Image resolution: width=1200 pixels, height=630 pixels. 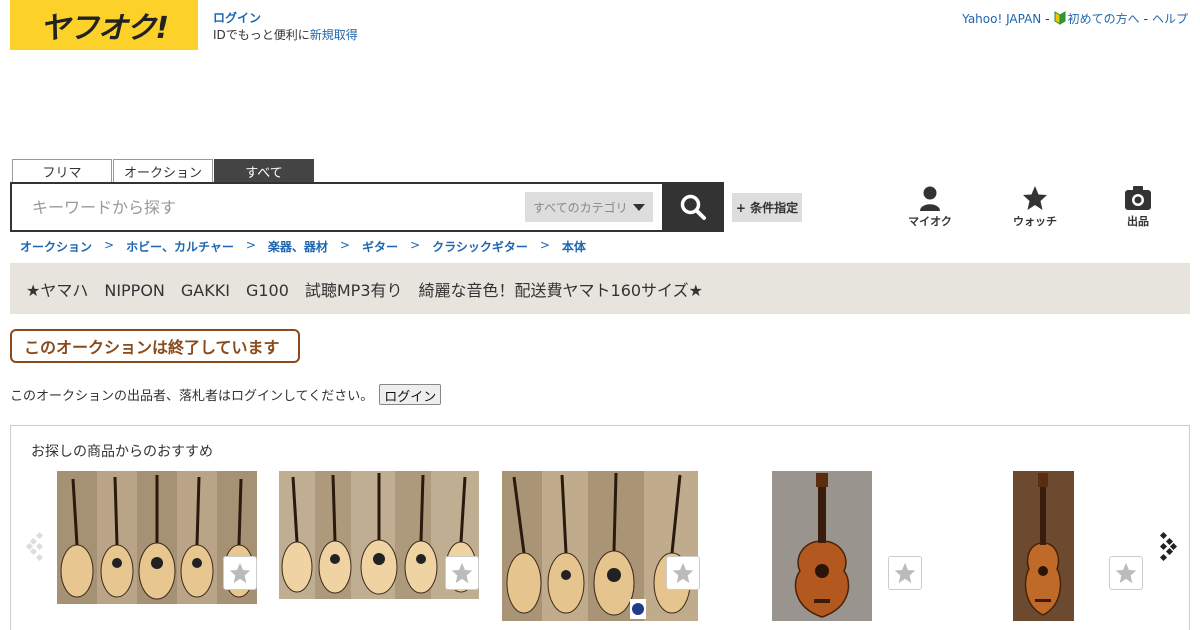 I want to click on user-icon, so click(x=930, y=198).